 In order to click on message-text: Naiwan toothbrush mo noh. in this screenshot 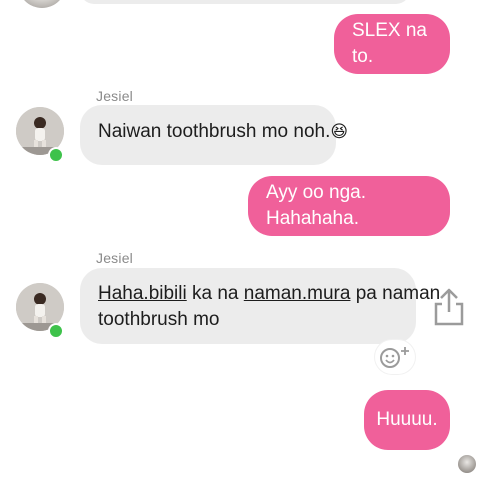, I will do `click(214, 131)`.